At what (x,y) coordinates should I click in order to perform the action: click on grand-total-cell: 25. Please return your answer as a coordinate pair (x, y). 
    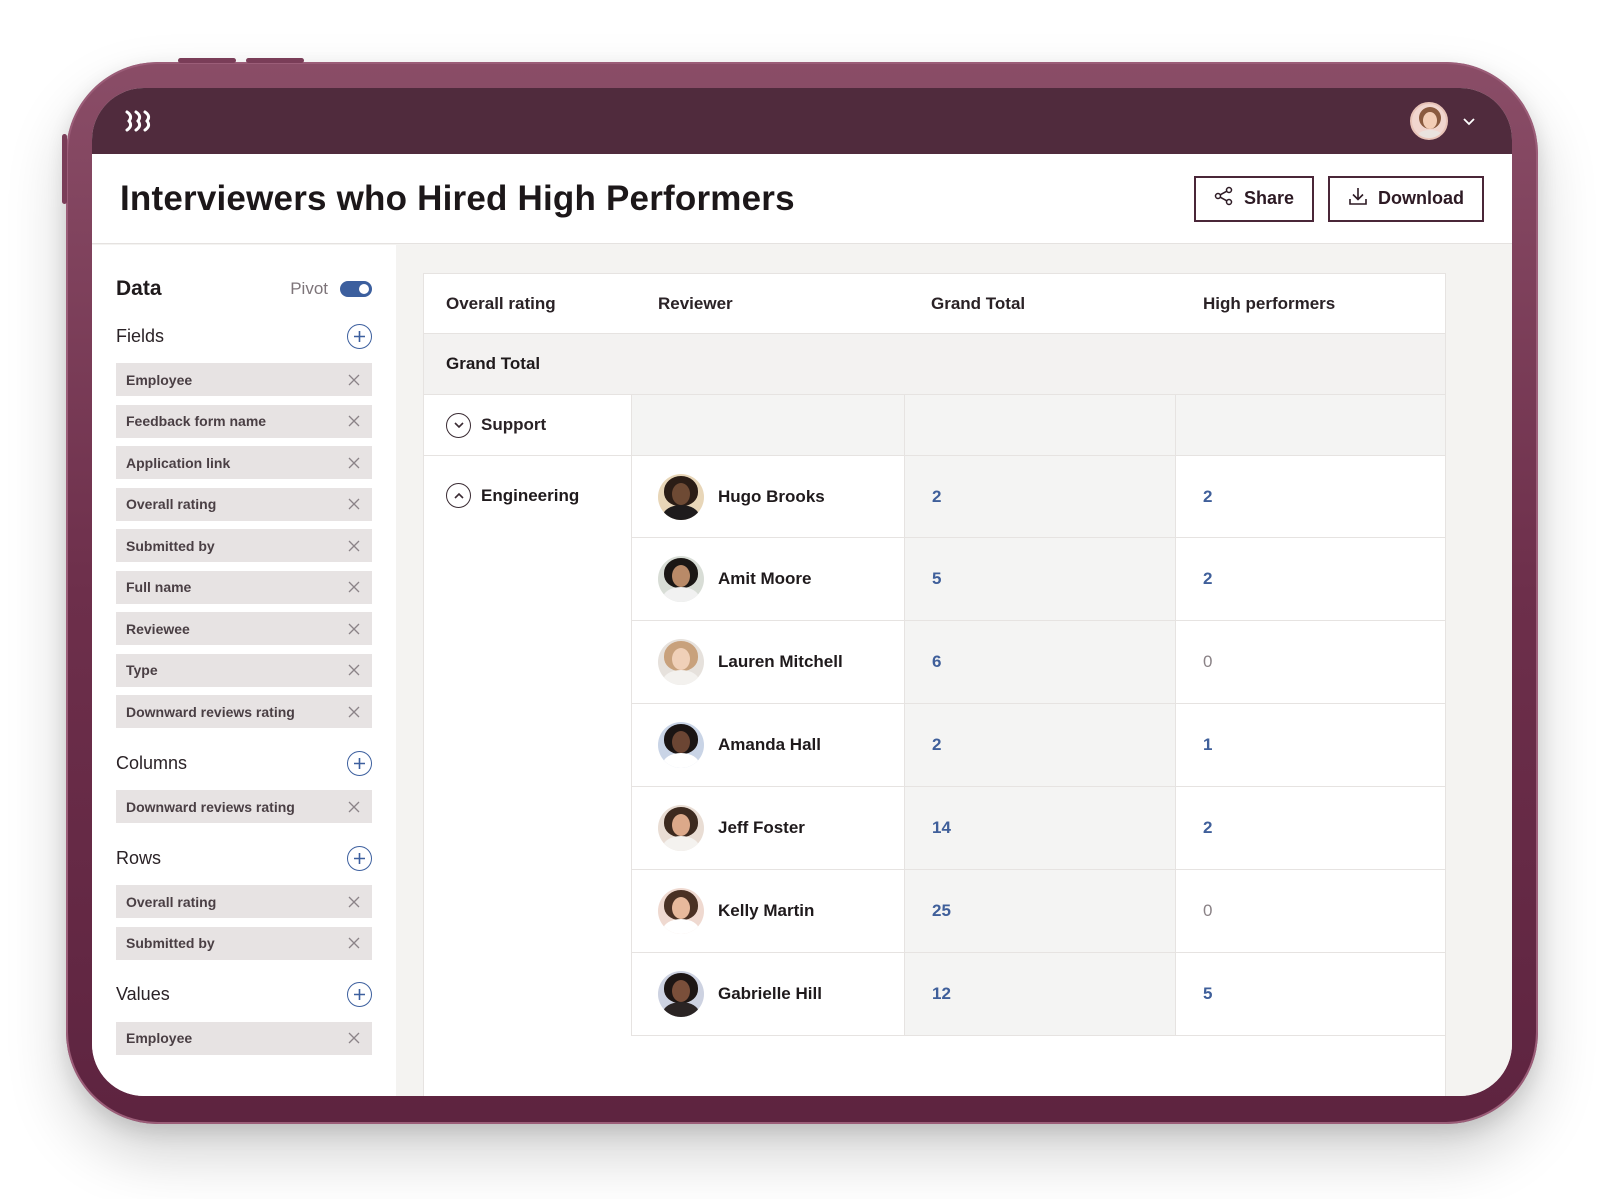
    Looking at the image, I should click on (1039, 911).